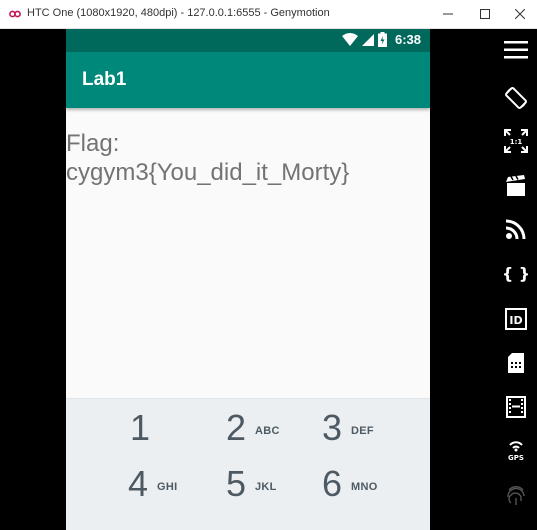  Describe the element at coordinates (104, 79) in the screenshot. I see `app-title: Lab1` at that location.